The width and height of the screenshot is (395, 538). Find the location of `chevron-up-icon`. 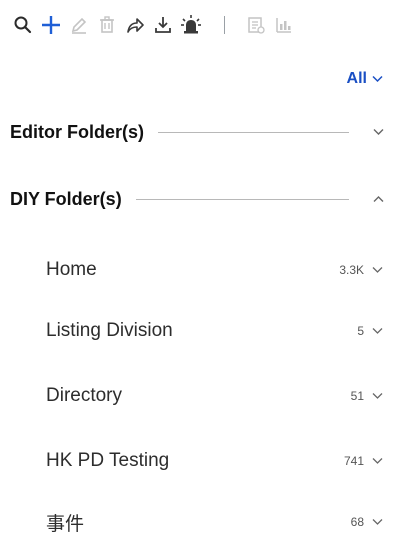

chevron-up-icon is located at coordinates (378, 199).